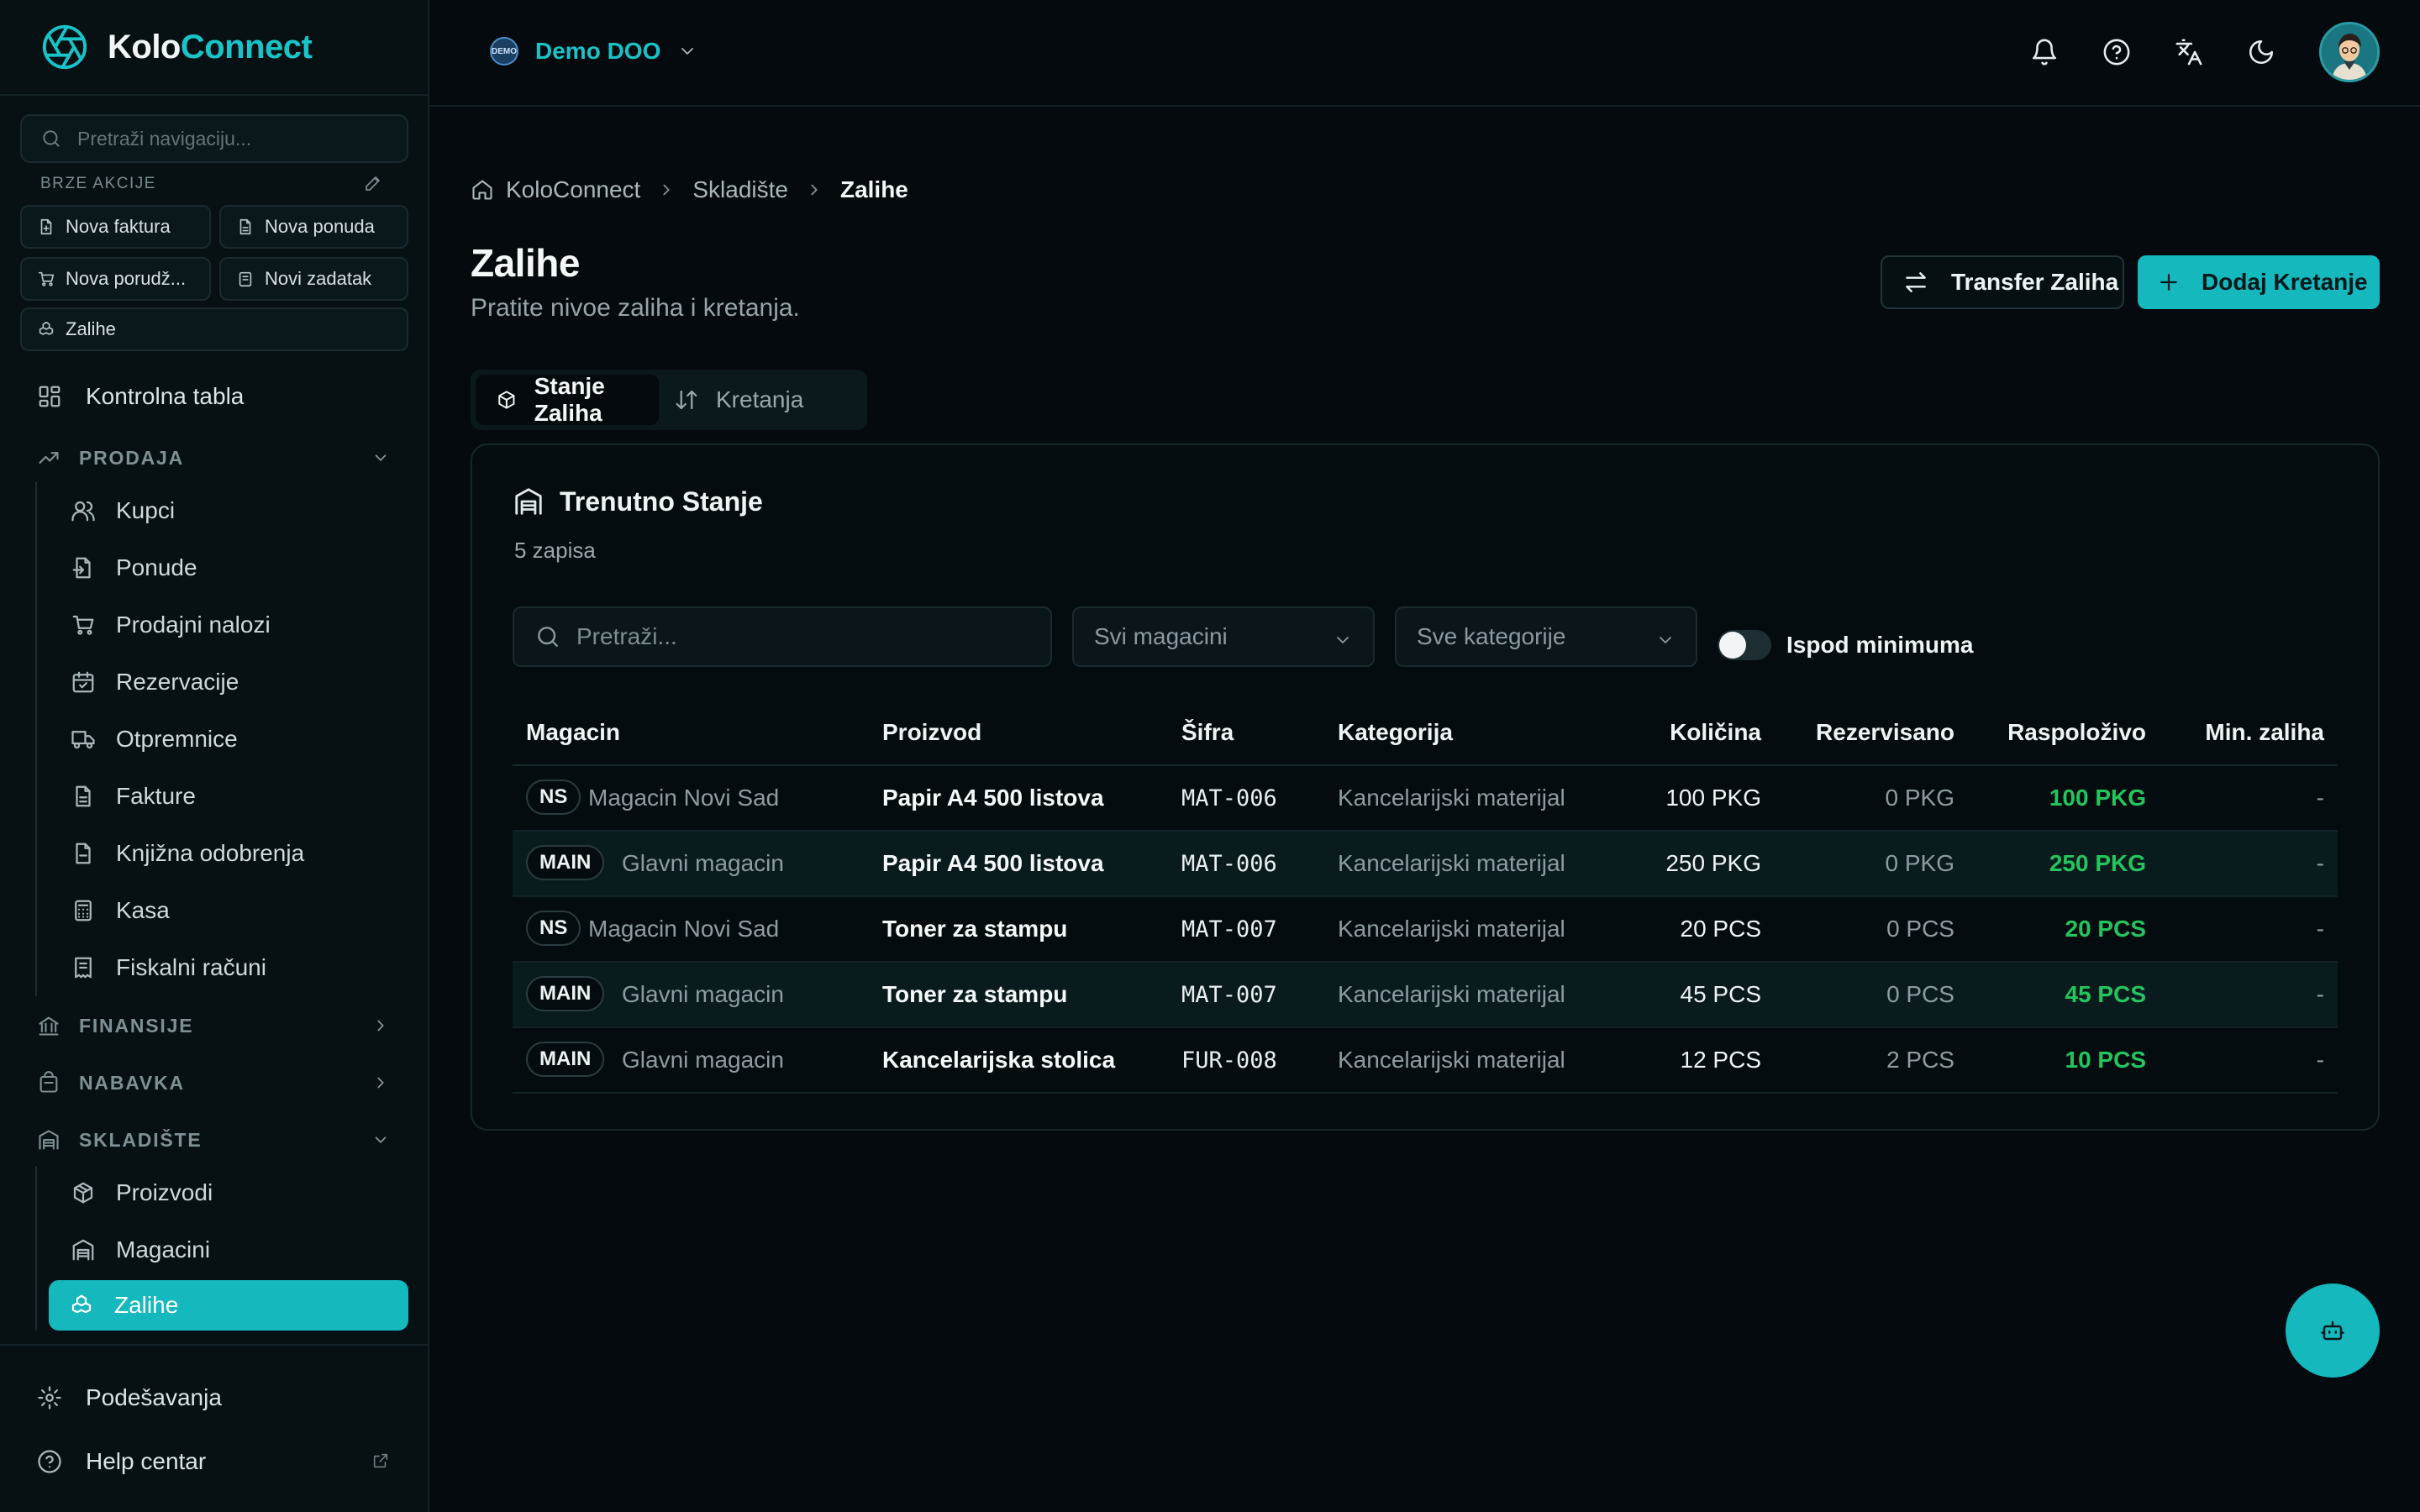 The width and height of the screenshot is (2420, 1512). I want to click on warehouse-name: Glavni magacin, so click(703, 994).